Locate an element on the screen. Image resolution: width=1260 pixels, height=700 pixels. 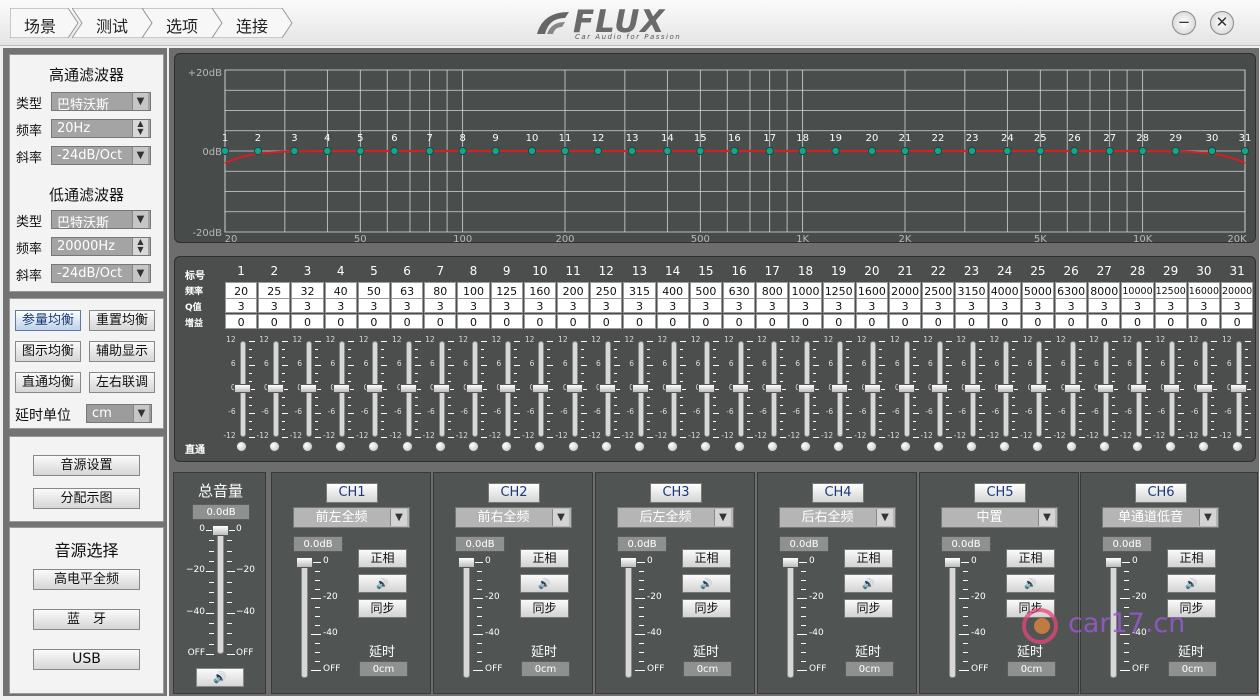
band-freqs-cell: 8000 is located at coordinates (1104, 290).